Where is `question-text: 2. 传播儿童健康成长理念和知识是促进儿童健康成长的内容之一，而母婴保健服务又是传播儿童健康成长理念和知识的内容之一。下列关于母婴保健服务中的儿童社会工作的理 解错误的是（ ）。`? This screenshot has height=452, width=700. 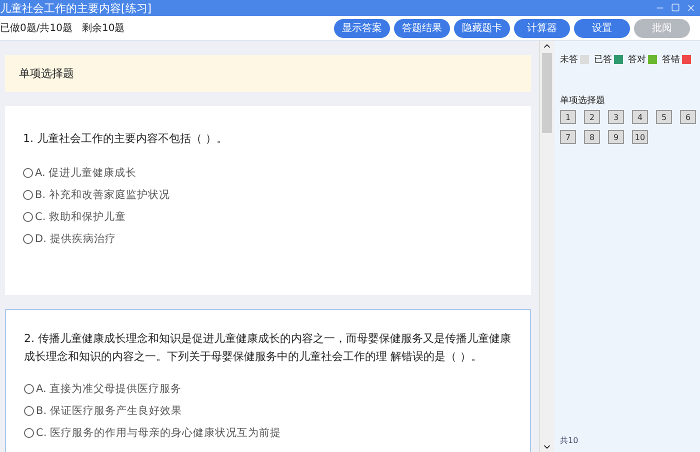 question-text: 2. 传播儿童健康成长理念和知识是促进儿童健康成长的内容之一，而母婴保健服务又是传播儿童健康成长理念和知识的内容之一。下列关于母婴保健服务中的儿童社会工作的理 解错误的是（ ）。 is located at coordinates (268, 348).